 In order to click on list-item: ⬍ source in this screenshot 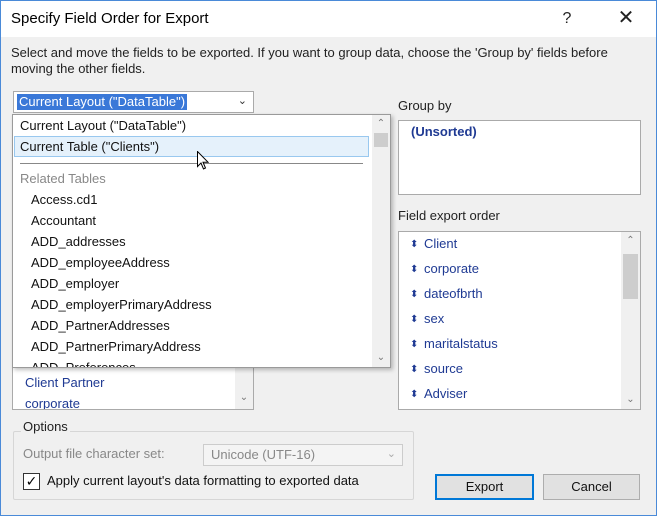, I will do `click(436, 369)`.